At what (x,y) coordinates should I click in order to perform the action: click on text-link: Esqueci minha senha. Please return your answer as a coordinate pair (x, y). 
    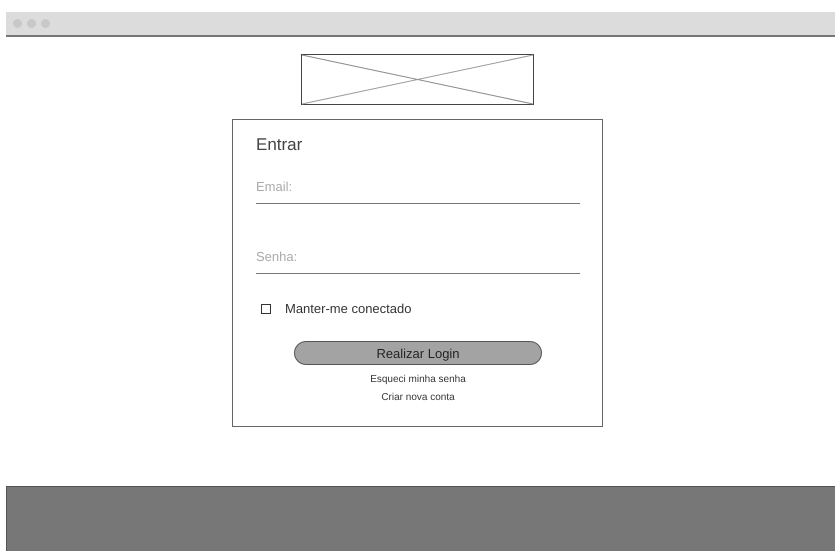
    Looking at the image, I should click on (418, 379).